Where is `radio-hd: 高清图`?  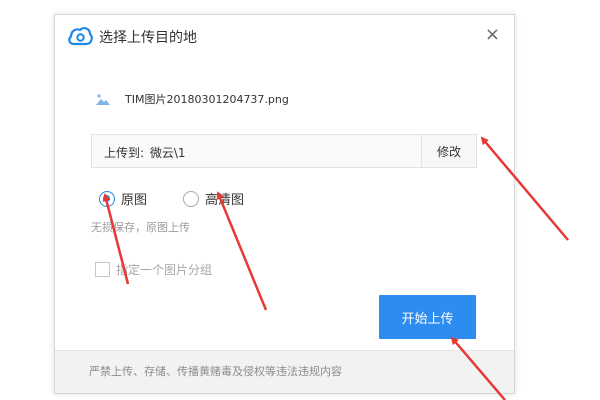
radio-hd: 高清图 is located at coordinates (213, 198).